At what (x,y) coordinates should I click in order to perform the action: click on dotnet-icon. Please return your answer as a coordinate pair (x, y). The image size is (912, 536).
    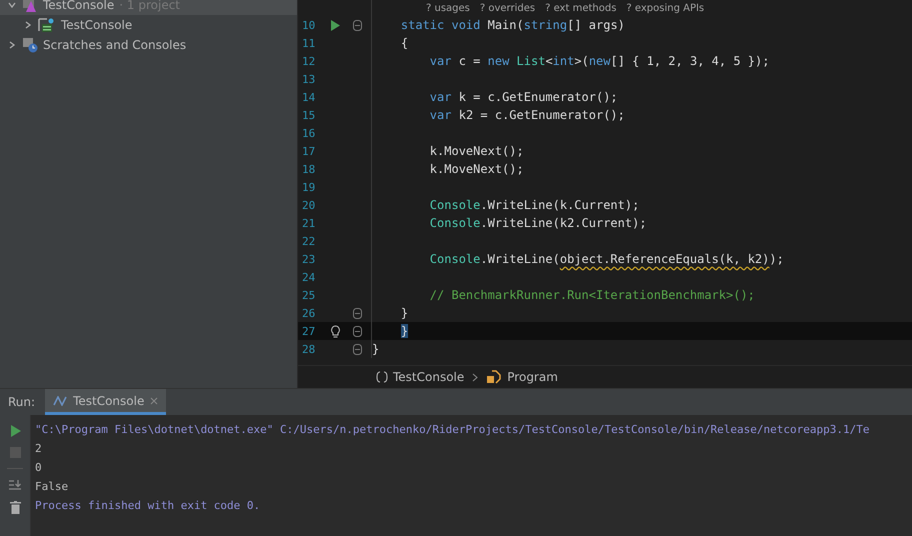
    Looking at the image, I should click on (60, 401).